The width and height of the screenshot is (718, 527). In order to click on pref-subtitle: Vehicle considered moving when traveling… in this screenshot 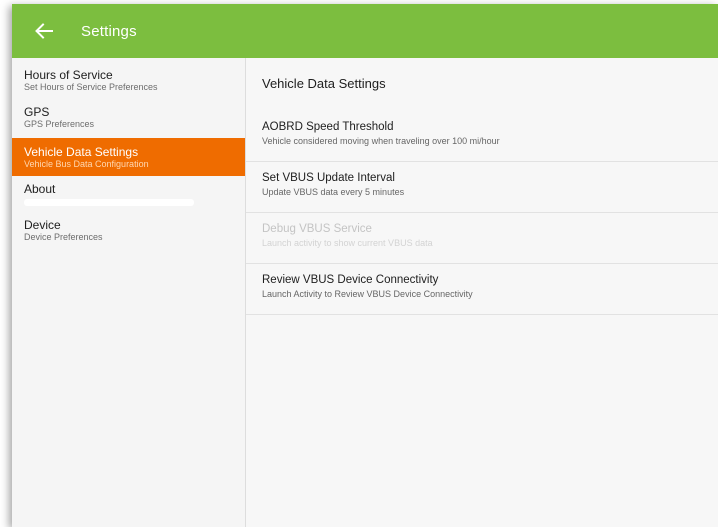, I will do `click(381, 141)`.